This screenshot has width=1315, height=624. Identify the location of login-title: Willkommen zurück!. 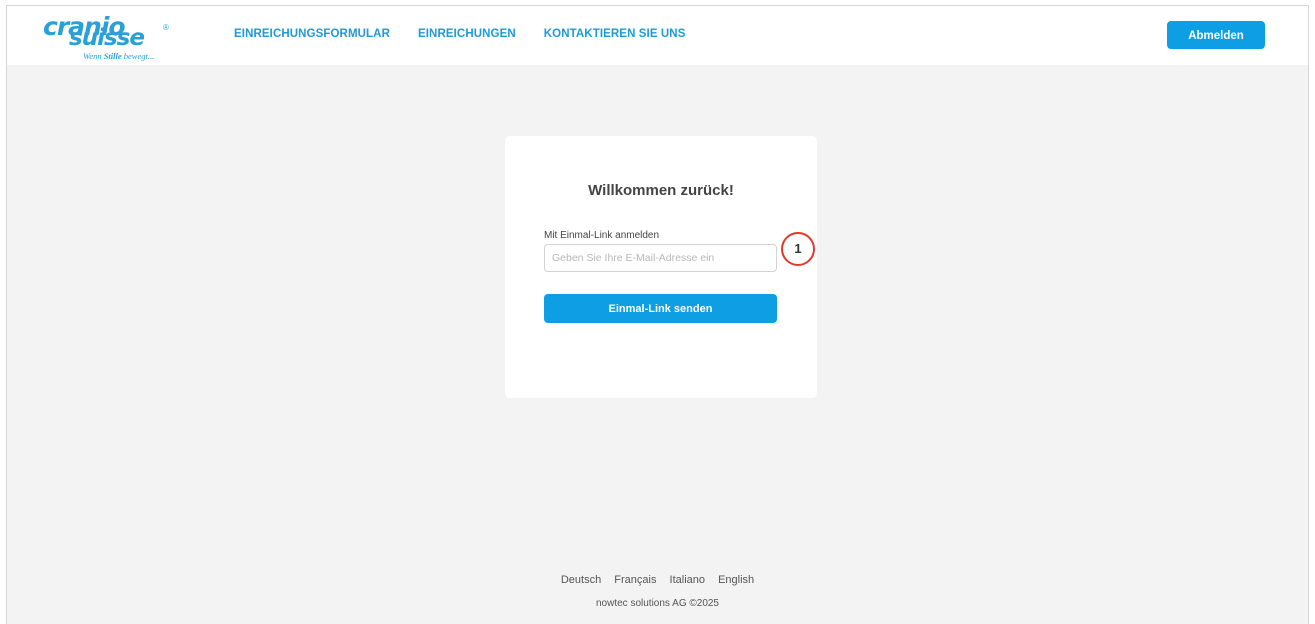
(661, 190).